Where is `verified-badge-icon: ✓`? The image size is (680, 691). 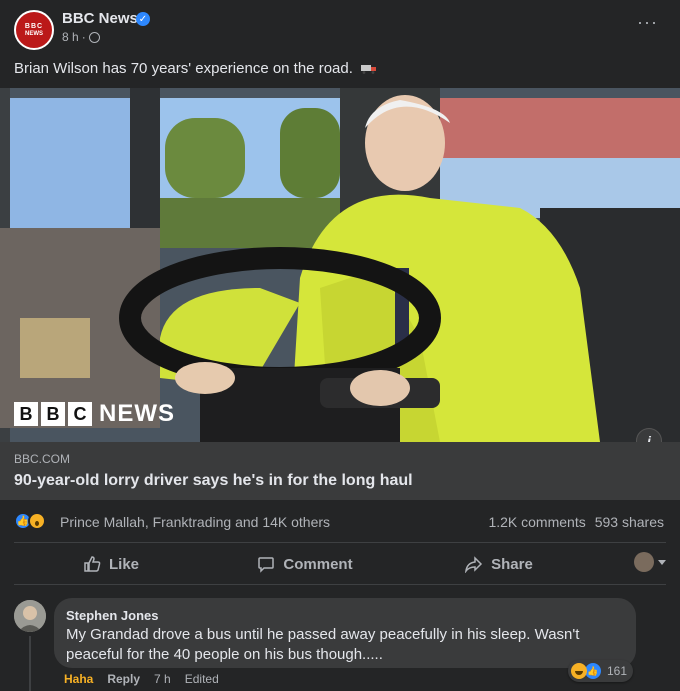
verified-badge-icon: ✓ is located at coordinates (143, 19).